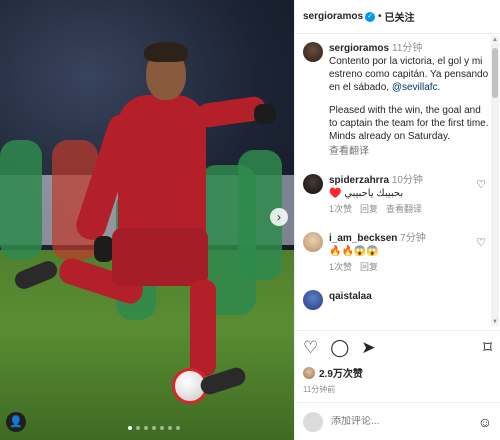 This screenshot has height=440, width=500. What do you see at coordinates (16, 422) in the screenshot?
I see `user-tag-icon: 👤` at bounding box center [16, 422].